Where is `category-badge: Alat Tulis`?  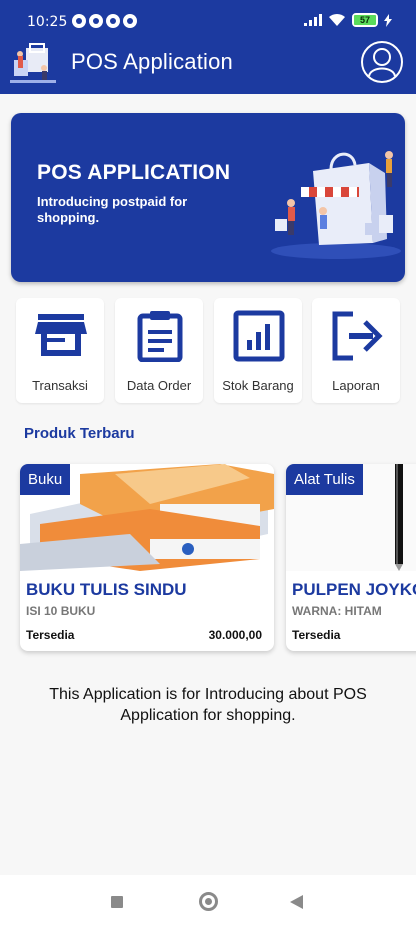
category-badge: Alat Tulis is located at coordinates (324, 479).